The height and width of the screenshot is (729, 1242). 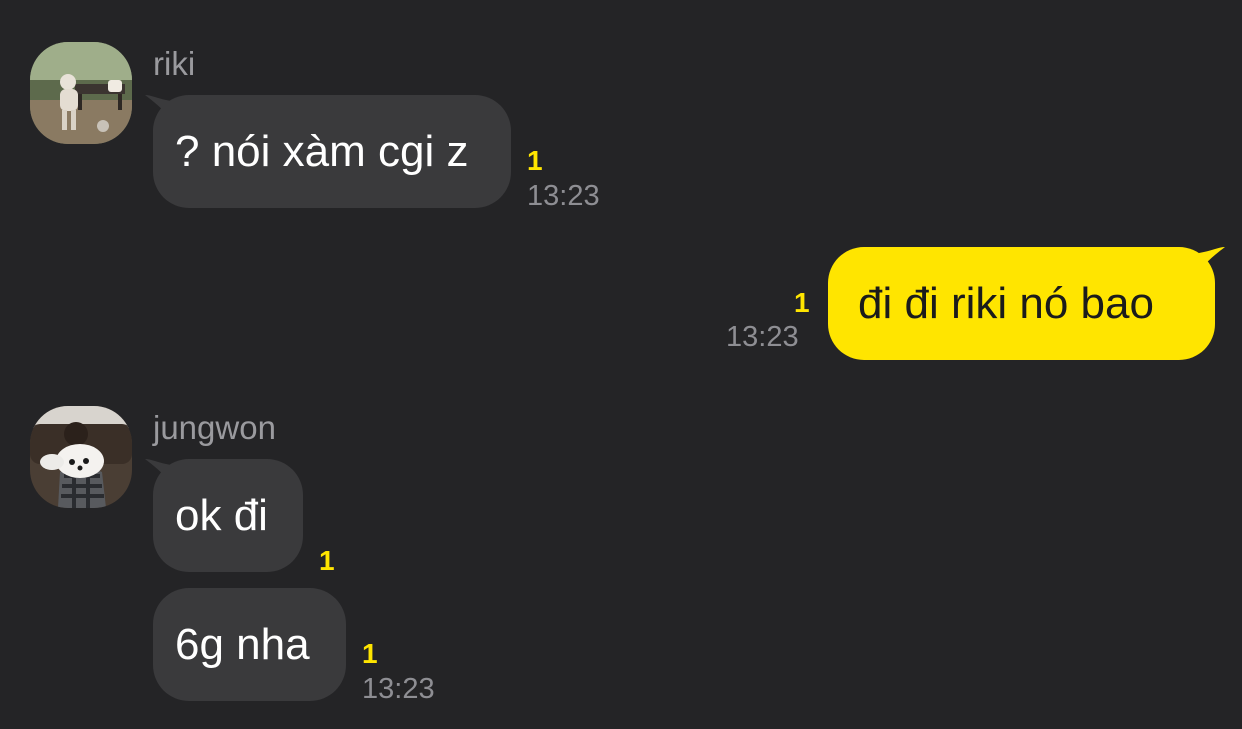 I want to click on message-bubble-outgoing: đi đi riki nó bao, so click(x=1026, y=303).